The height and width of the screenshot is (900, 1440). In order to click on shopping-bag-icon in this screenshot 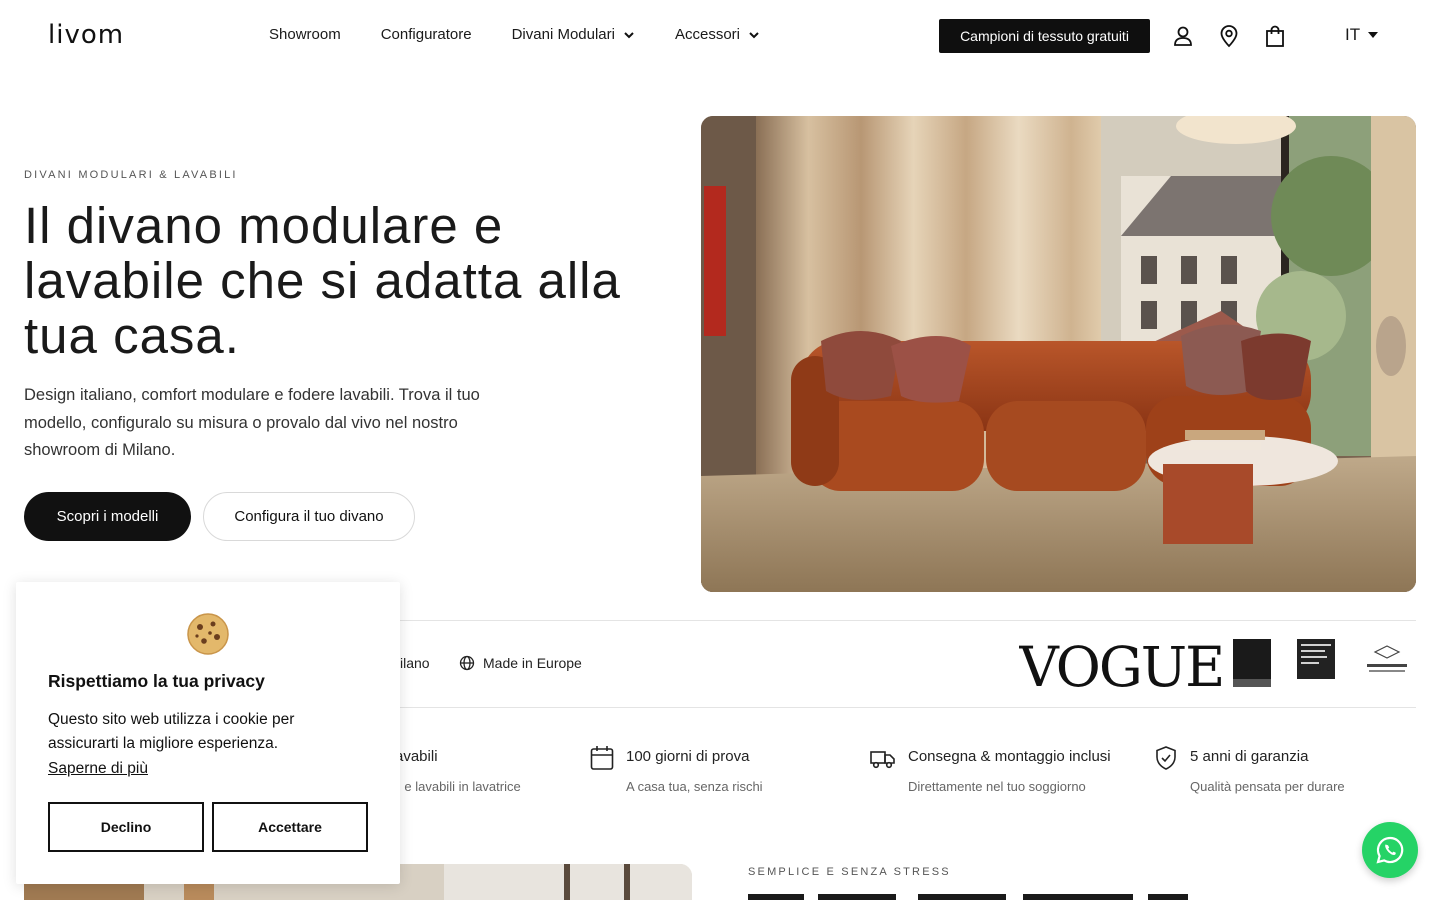, I will do `click(1275, 36)`.